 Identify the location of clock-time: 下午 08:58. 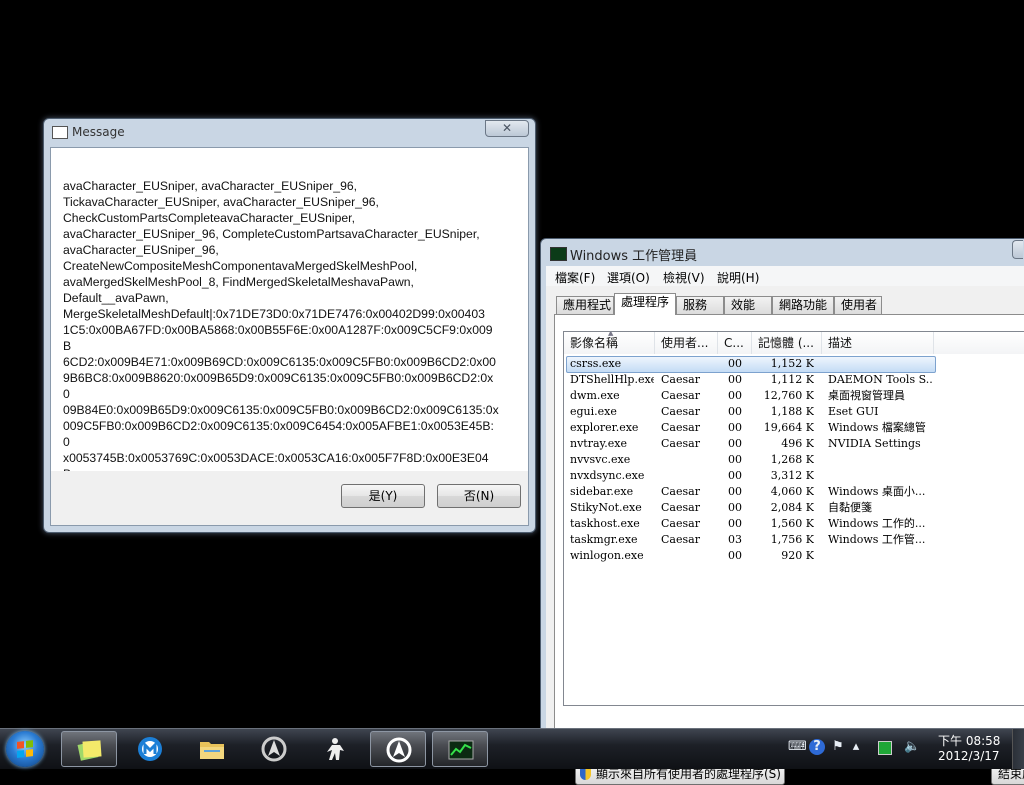
(969, 740).